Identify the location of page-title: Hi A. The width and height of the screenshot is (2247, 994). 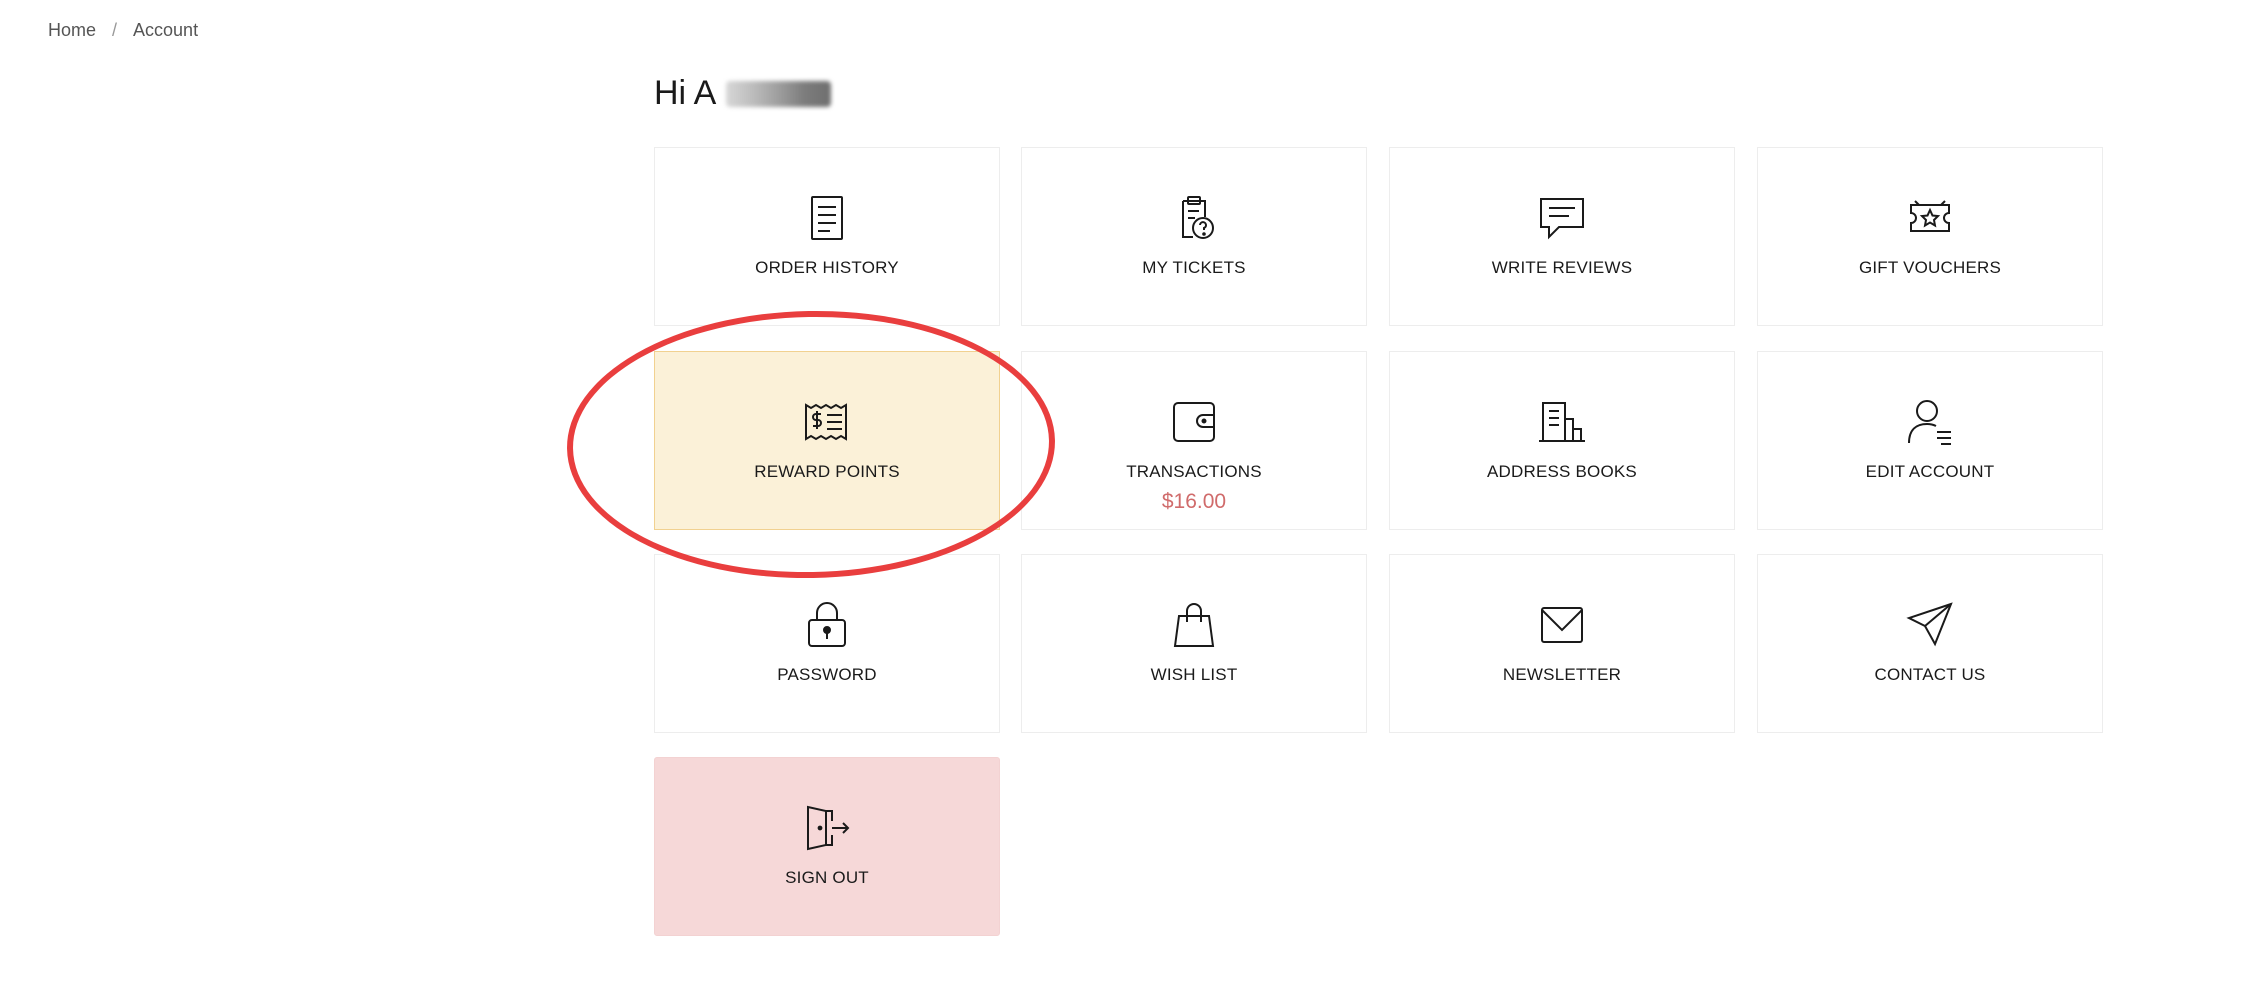
(743, 93).